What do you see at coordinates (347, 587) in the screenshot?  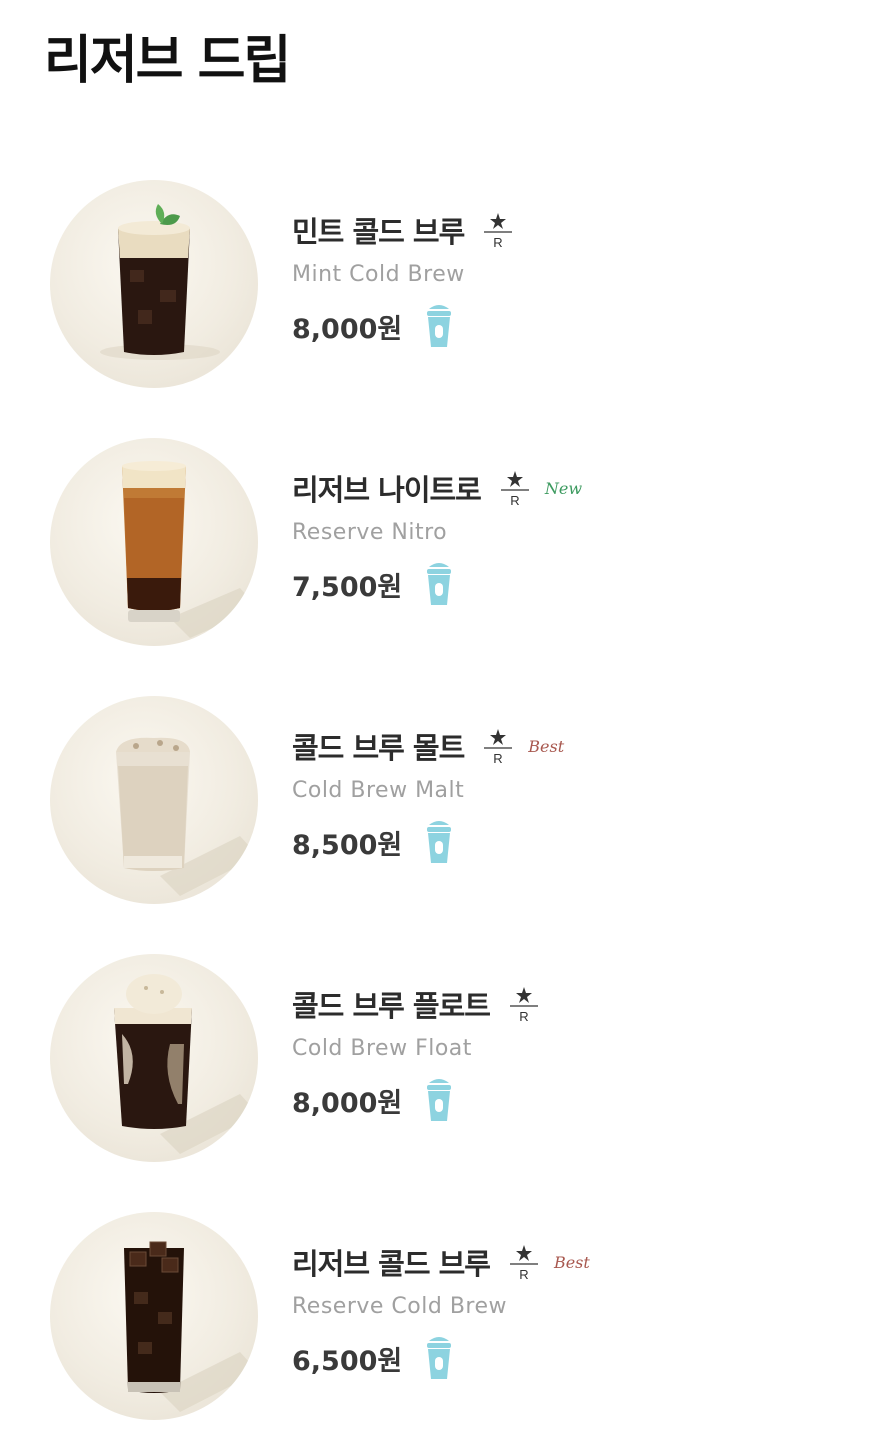 I see `item-price: 7,500원` at bounding box center [347, 587].